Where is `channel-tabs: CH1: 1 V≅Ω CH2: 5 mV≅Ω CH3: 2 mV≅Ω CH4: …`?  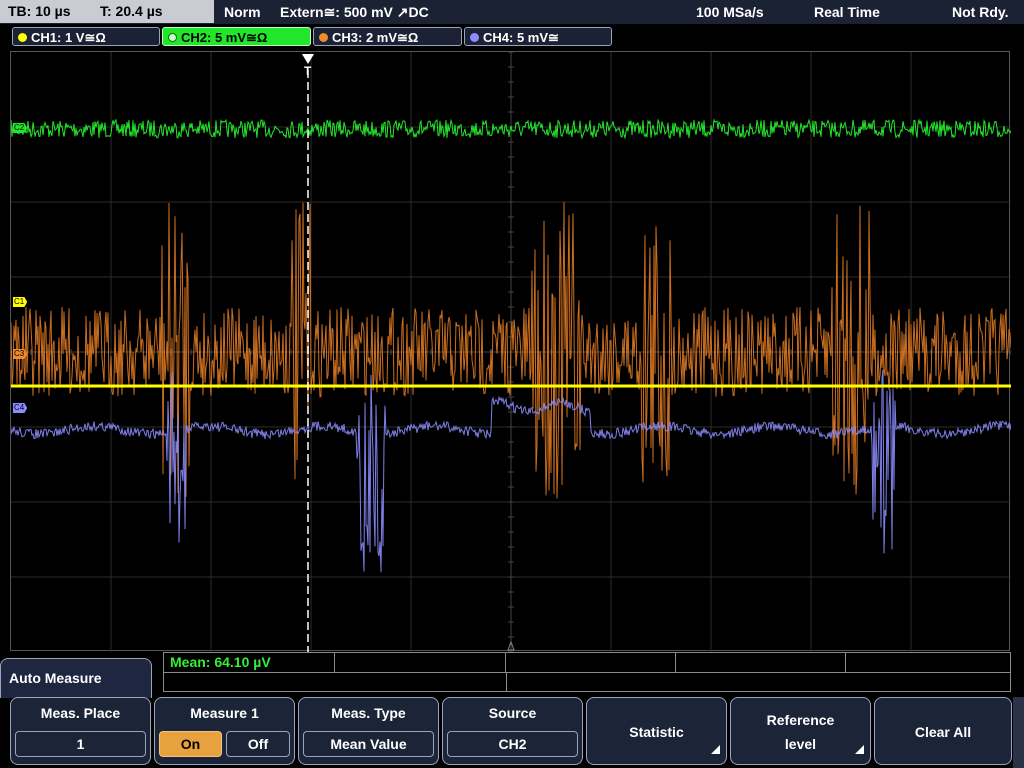 channel-tabs: CH1: 1 V≅Ω CH2: 5 mV≅Ω CH3: 2 mV≅Ω CH4: … is located at coordinates (512, 37).